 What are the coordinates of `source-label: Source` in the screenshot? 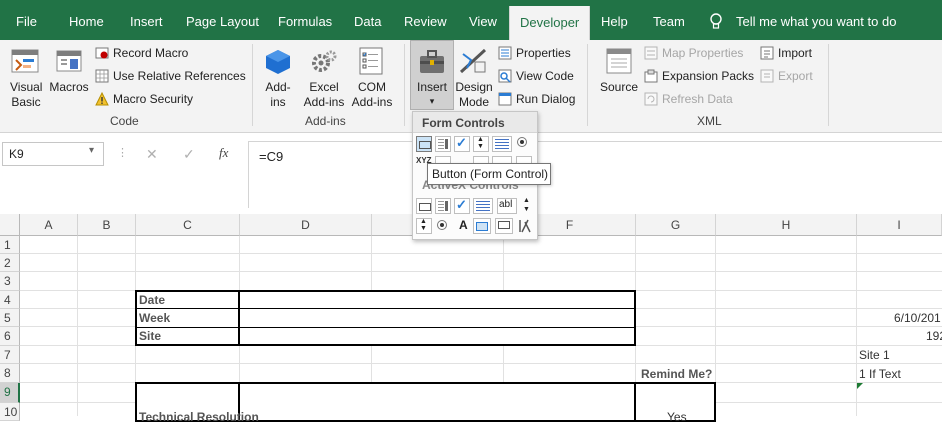 It's located at (619, 87).